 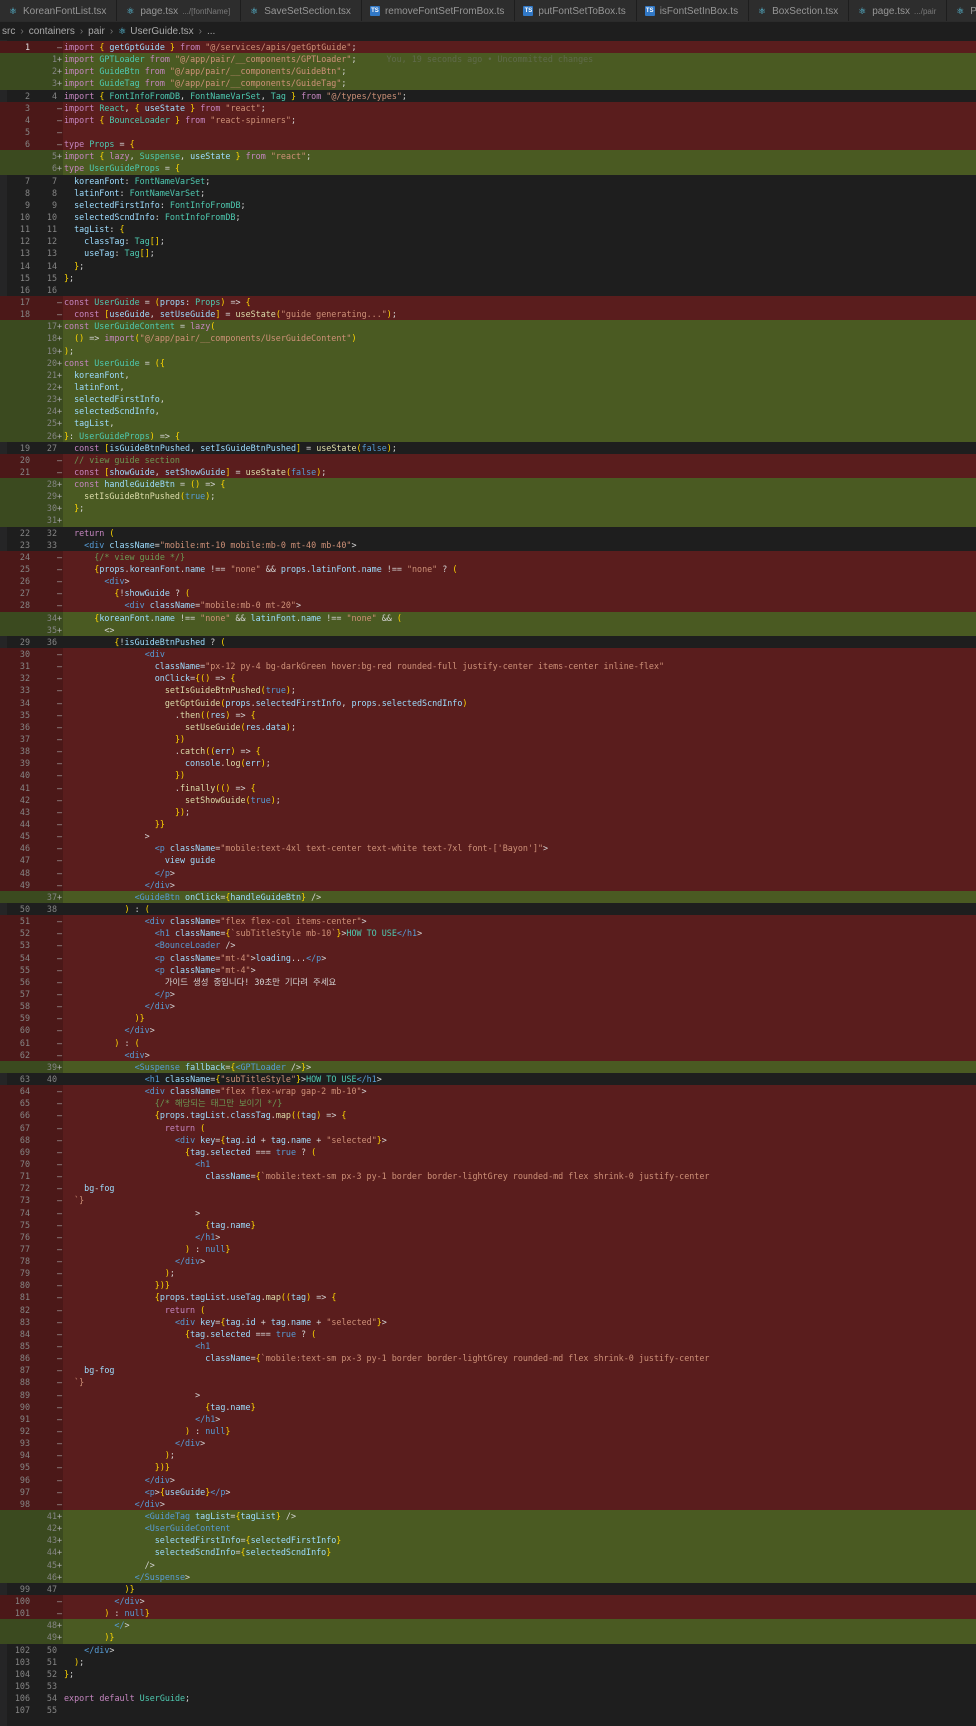 I want to click on diff-line-deleted: 91– </h1>, so click(x=488, y=1419).